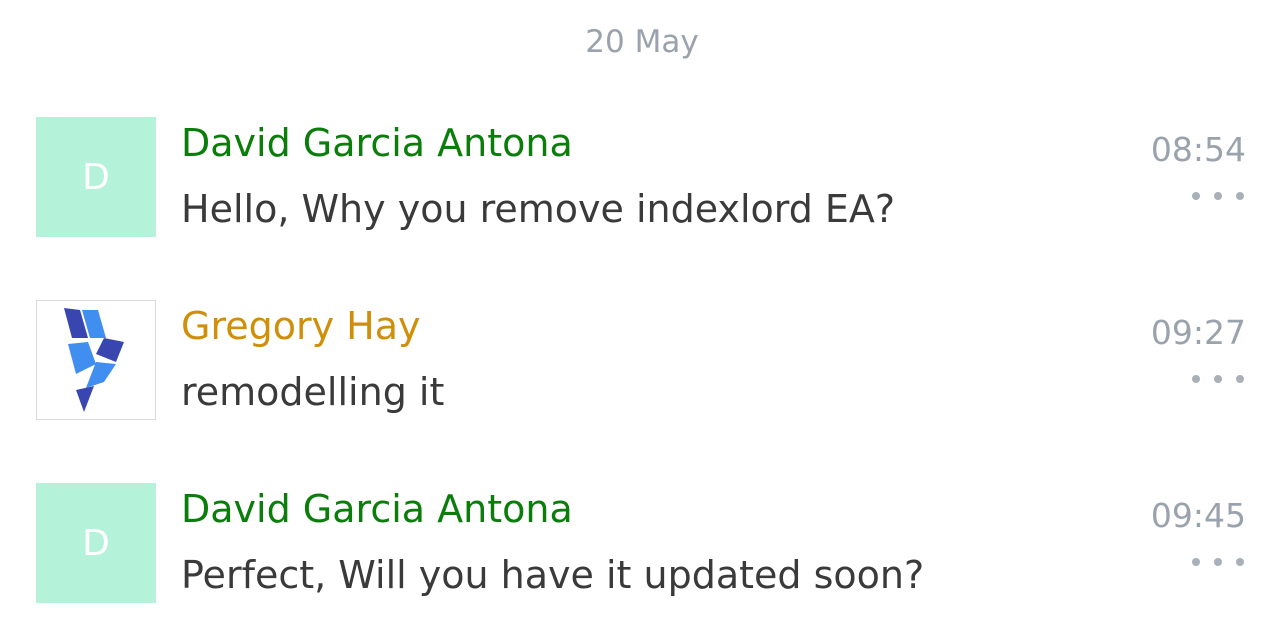 This screenshot has width=1284, height=631. I want to click on indexlord-logo-icon, so click(94, 360).